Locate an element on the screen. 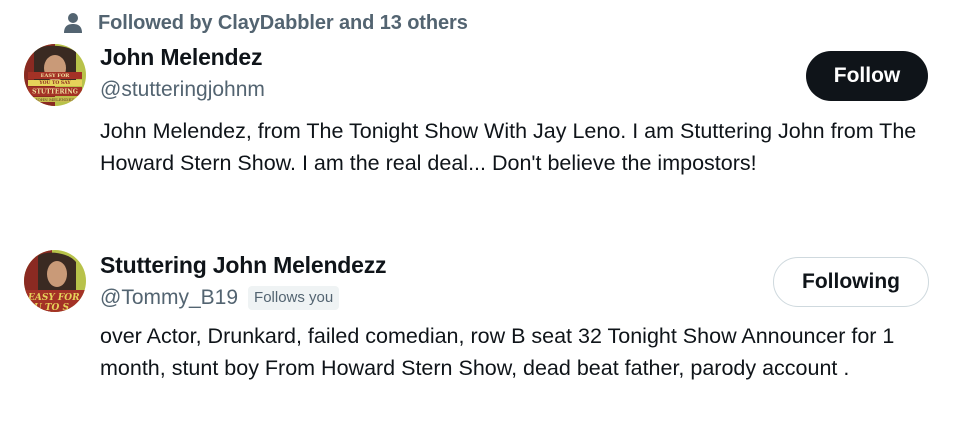  follows-you-badge: Follows you is located at coordinates (294, 298).